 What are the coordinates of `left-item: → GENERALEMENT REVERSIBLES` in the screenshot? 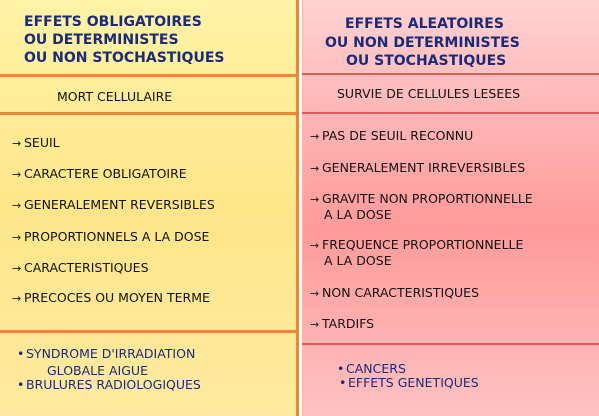 It's located at (113, 204).